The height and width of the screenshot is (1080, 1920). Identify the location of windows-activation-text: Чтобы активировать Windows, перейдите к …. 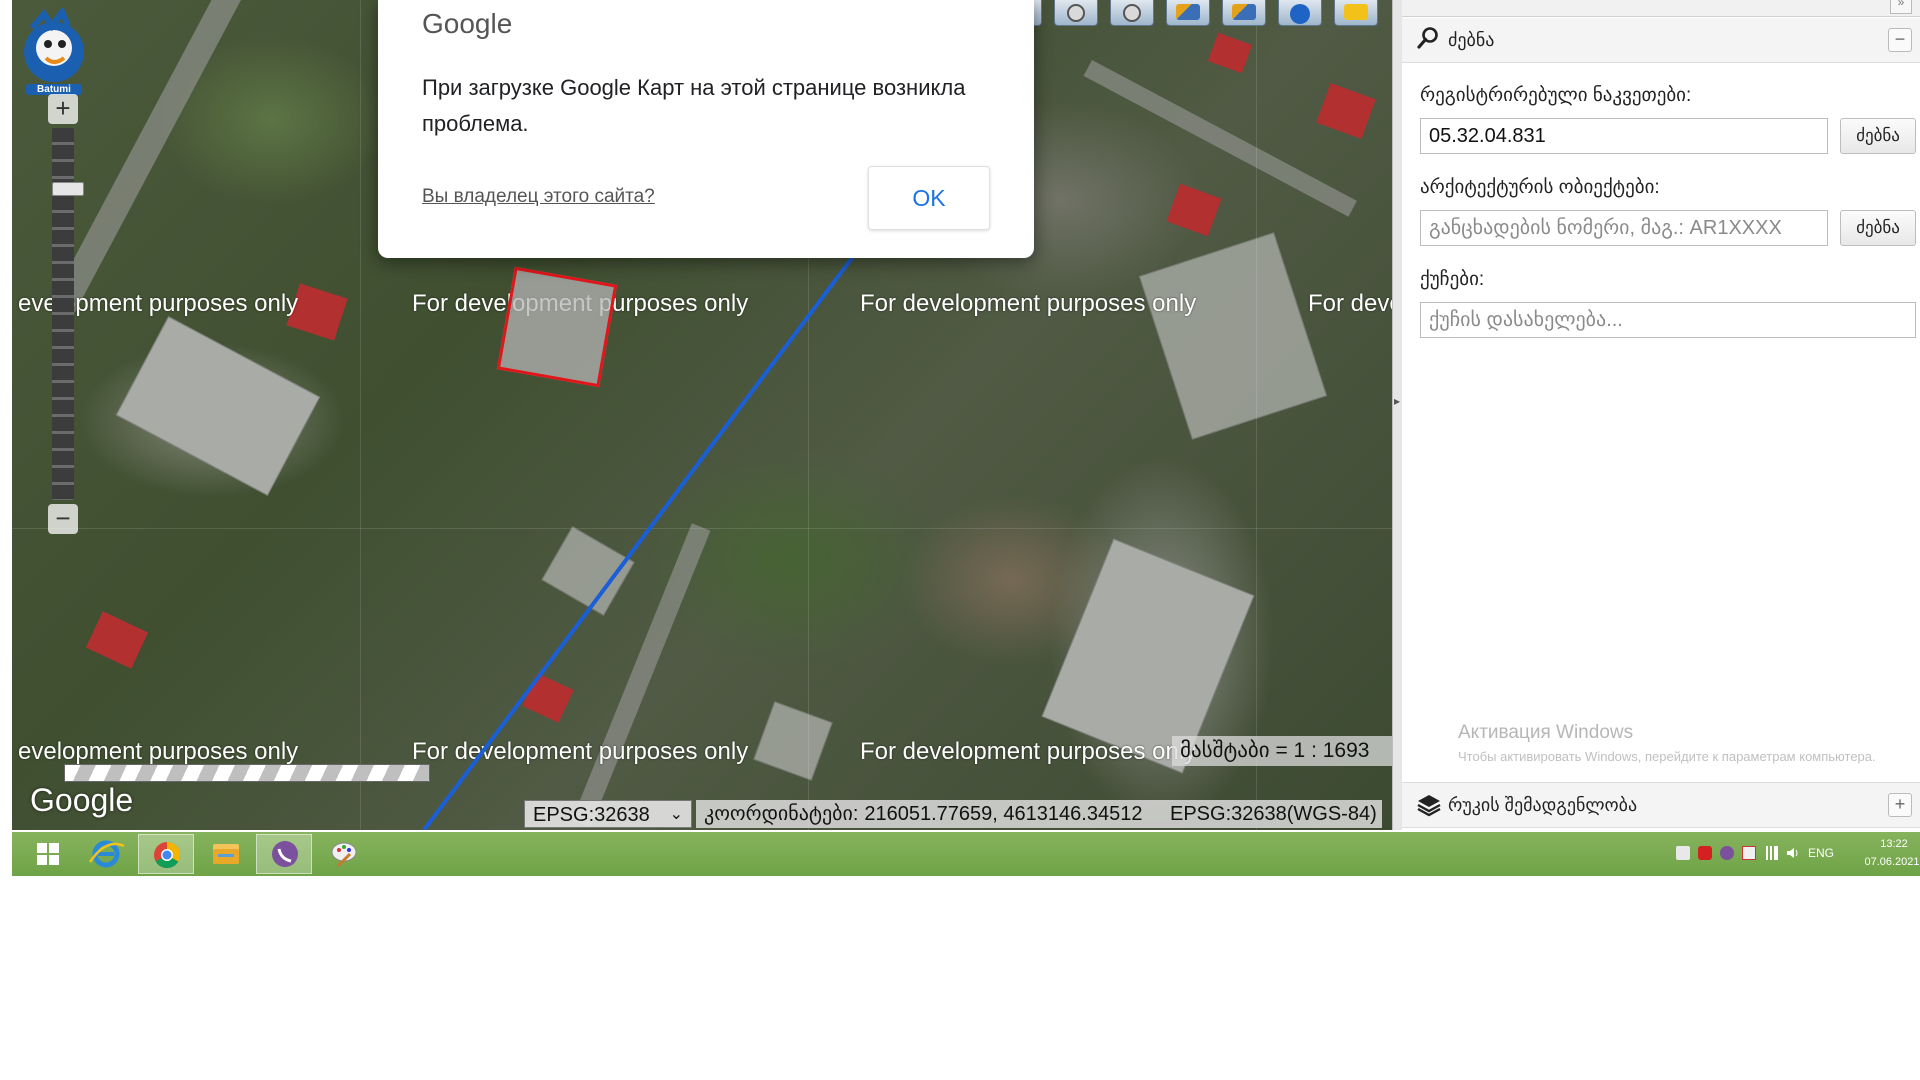
(1667, 756).